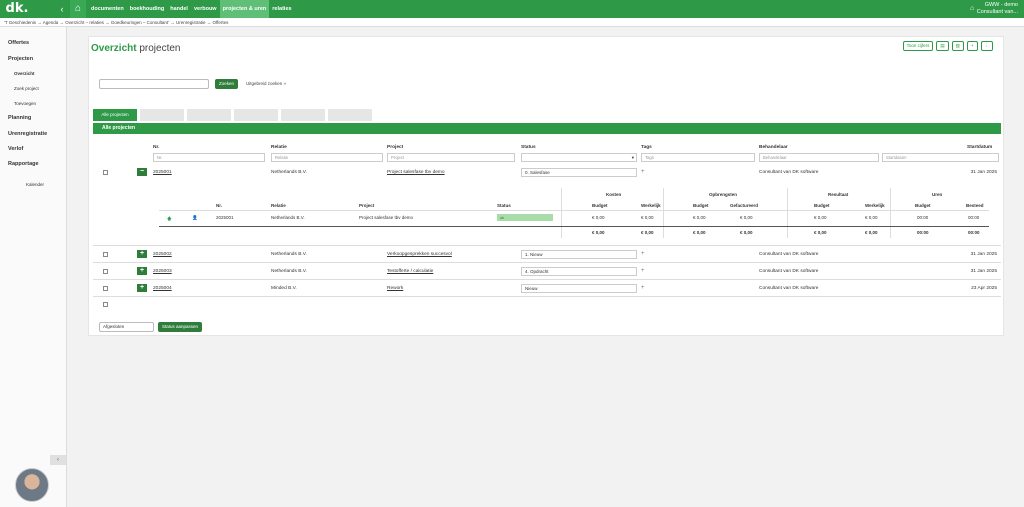 The height and width of the screenshot is (507, 1024). Describe the element at coordinates (579, 271) in the screenshot. I see `row-status-select: 4. Opdracht` at that location.